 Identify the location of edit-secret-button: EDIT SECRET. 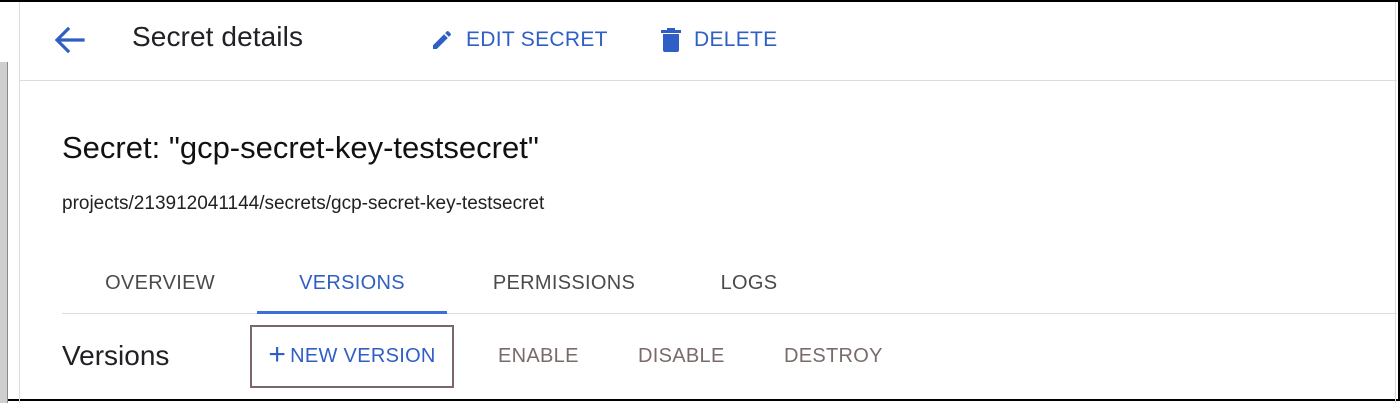
(519, 40).